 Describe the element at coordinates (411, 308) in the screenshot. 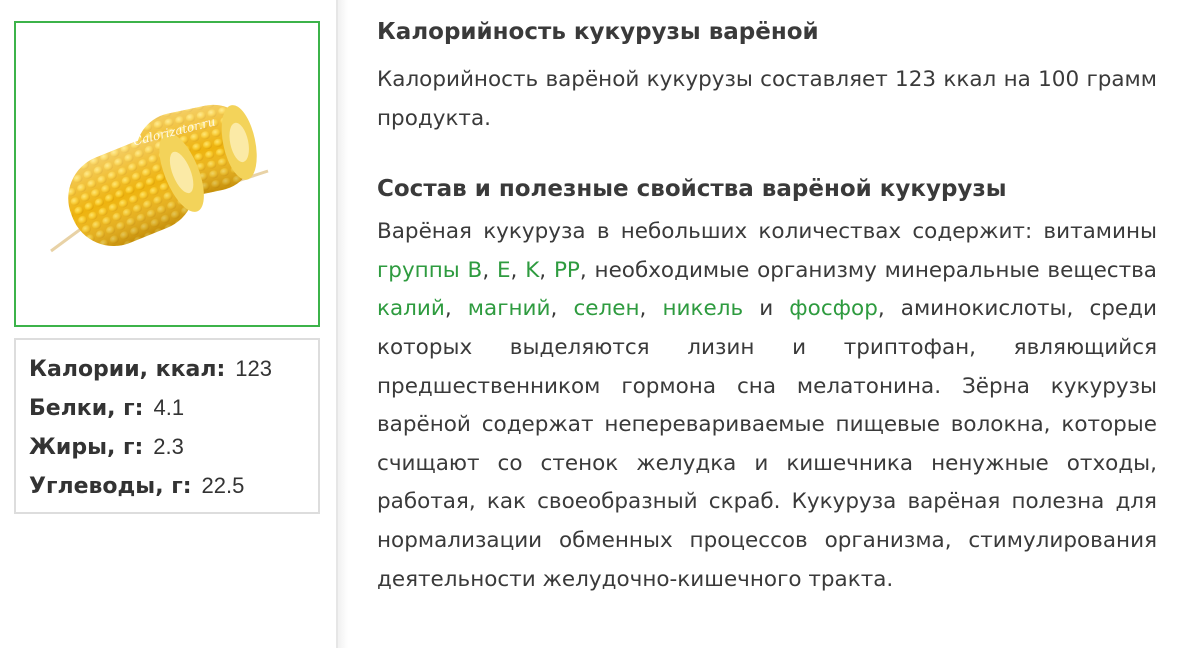

I see `link-potassium: калий` at that location.